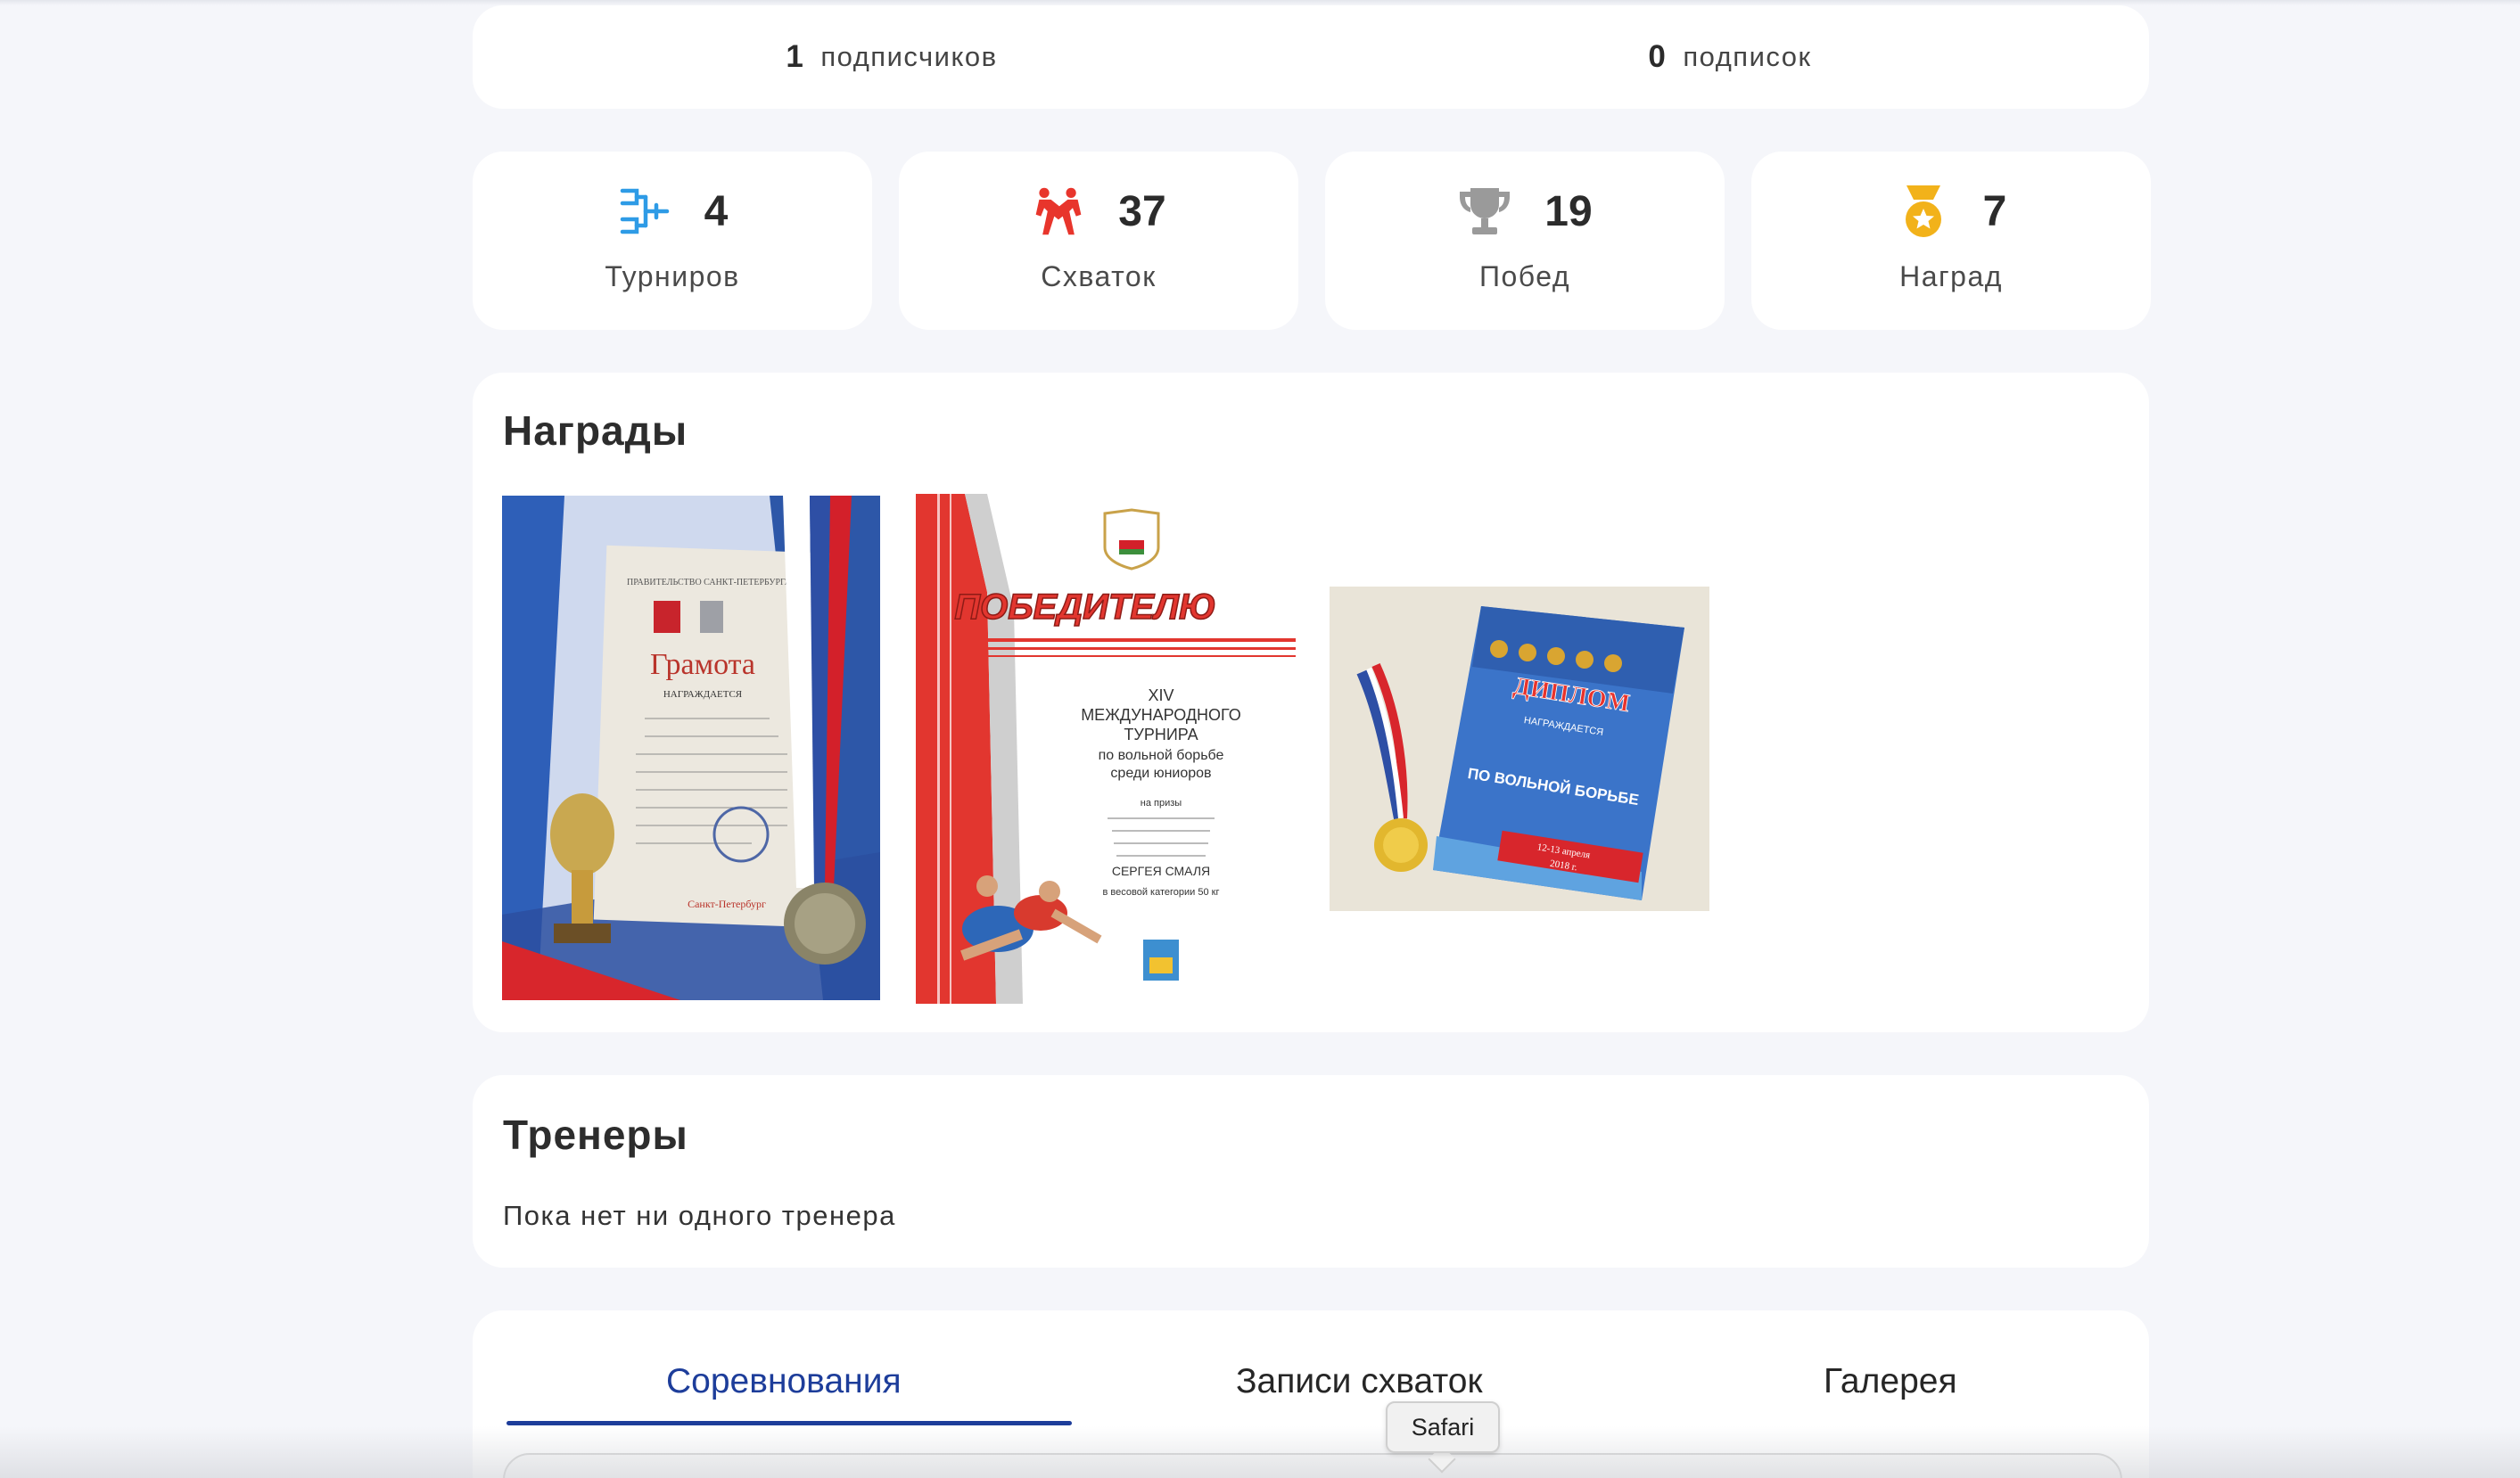  Describe the element at coordinates (1162, 755) in the screenshot. I see `winner-line4: по вольной борьбе` at that location.